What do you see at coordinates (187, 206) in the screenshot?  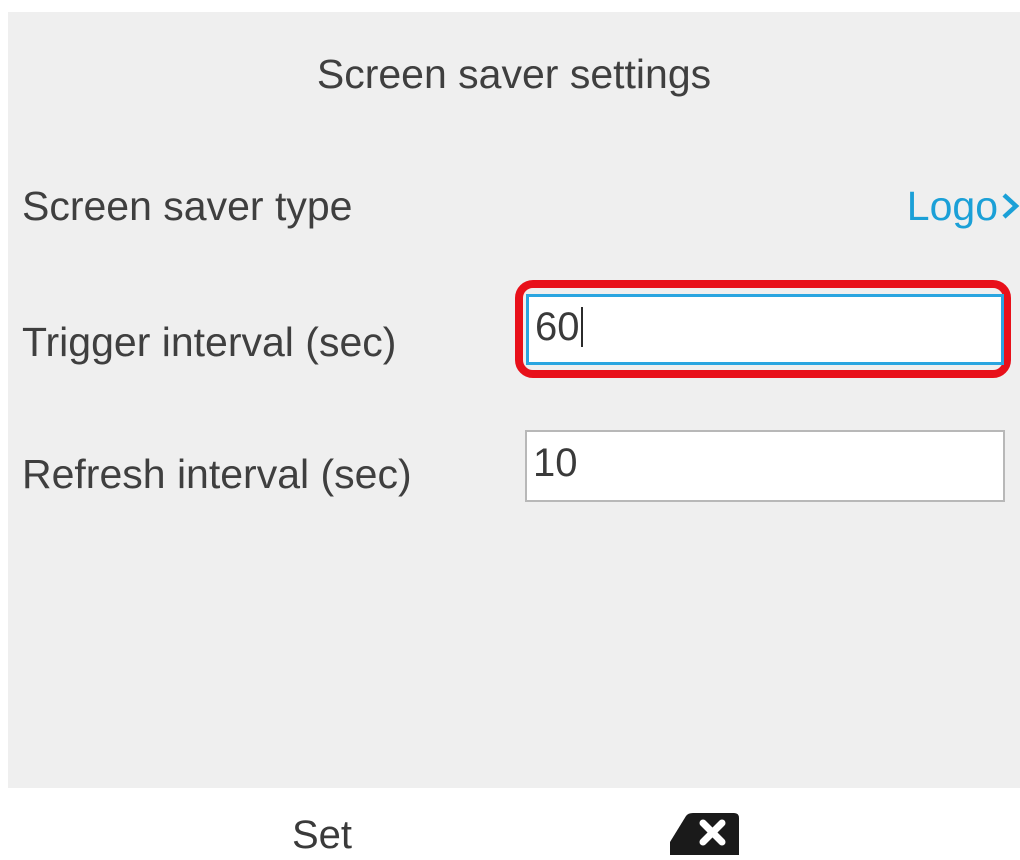 I see `screen-saver-type-label: Screen saver type` at bounding box center [187, 206].